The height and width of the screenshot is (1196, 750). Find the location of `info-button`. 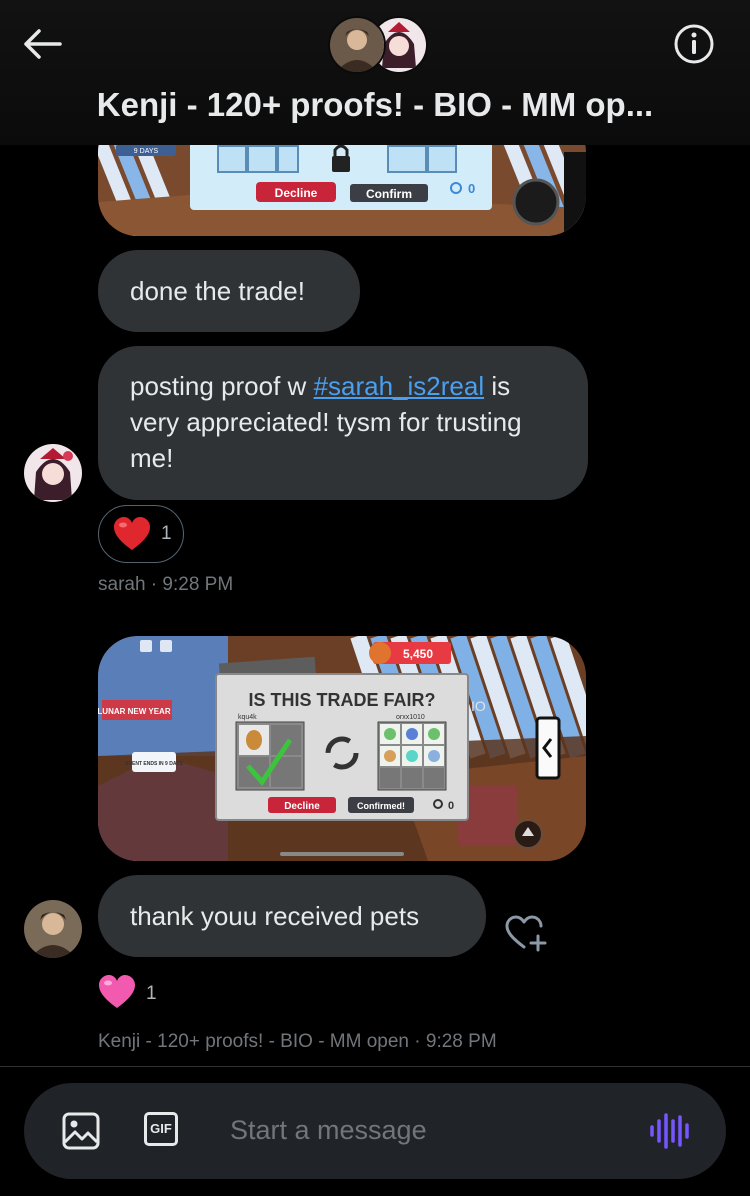

info-button is located at coordinates (694, 44).